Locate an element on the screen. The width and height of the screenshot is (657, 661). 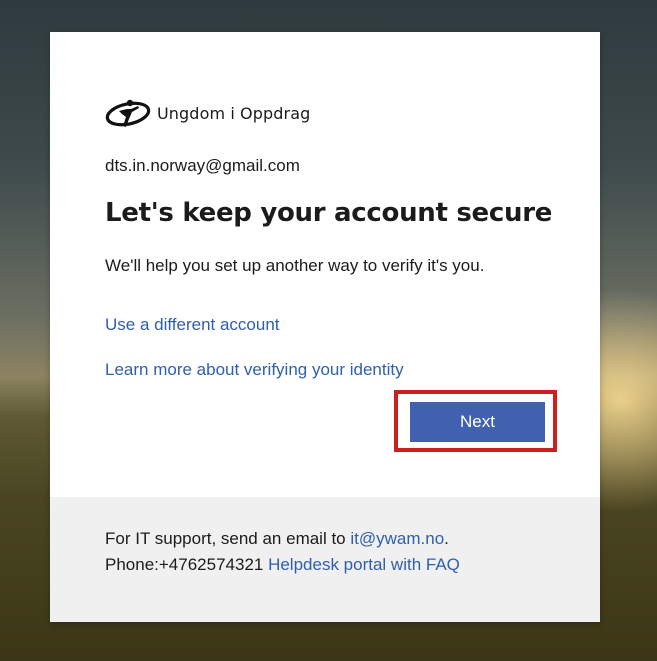
learn-more-link: Learn more about verifying your identity is located at coordinates (254, 370).